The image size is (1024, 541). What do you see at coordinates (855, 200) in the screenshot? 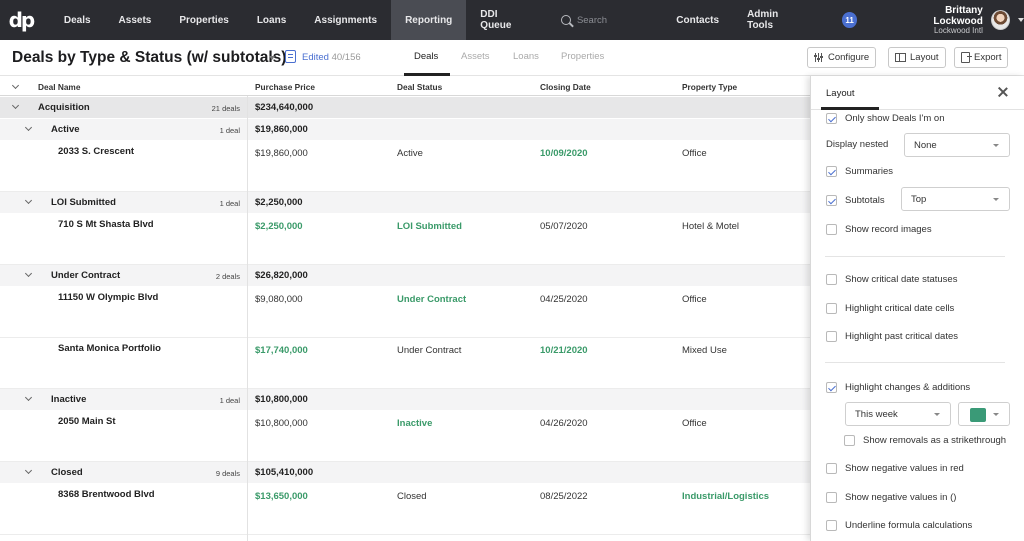
I see `subtotals-option: Subtotals` at bounding box center [855, 200].